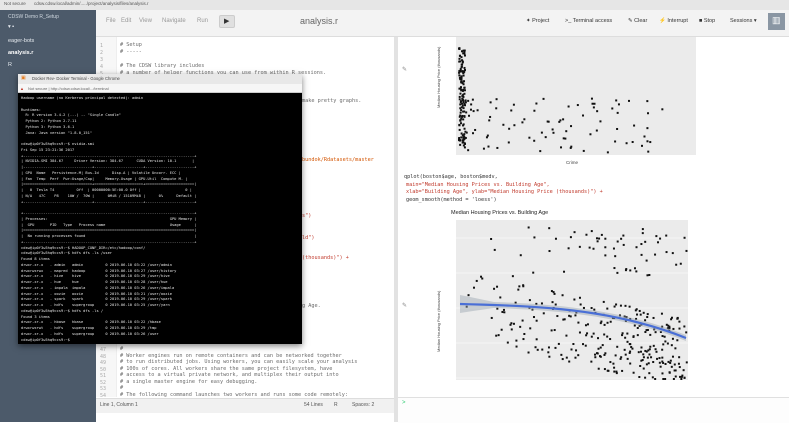  Describe the element at coordinates (111, 21) in the screenshot. I see `menu-file: File` at that location.